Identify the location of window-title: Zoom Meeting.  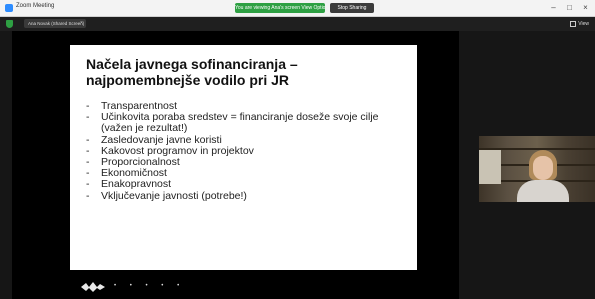
(35, 6).